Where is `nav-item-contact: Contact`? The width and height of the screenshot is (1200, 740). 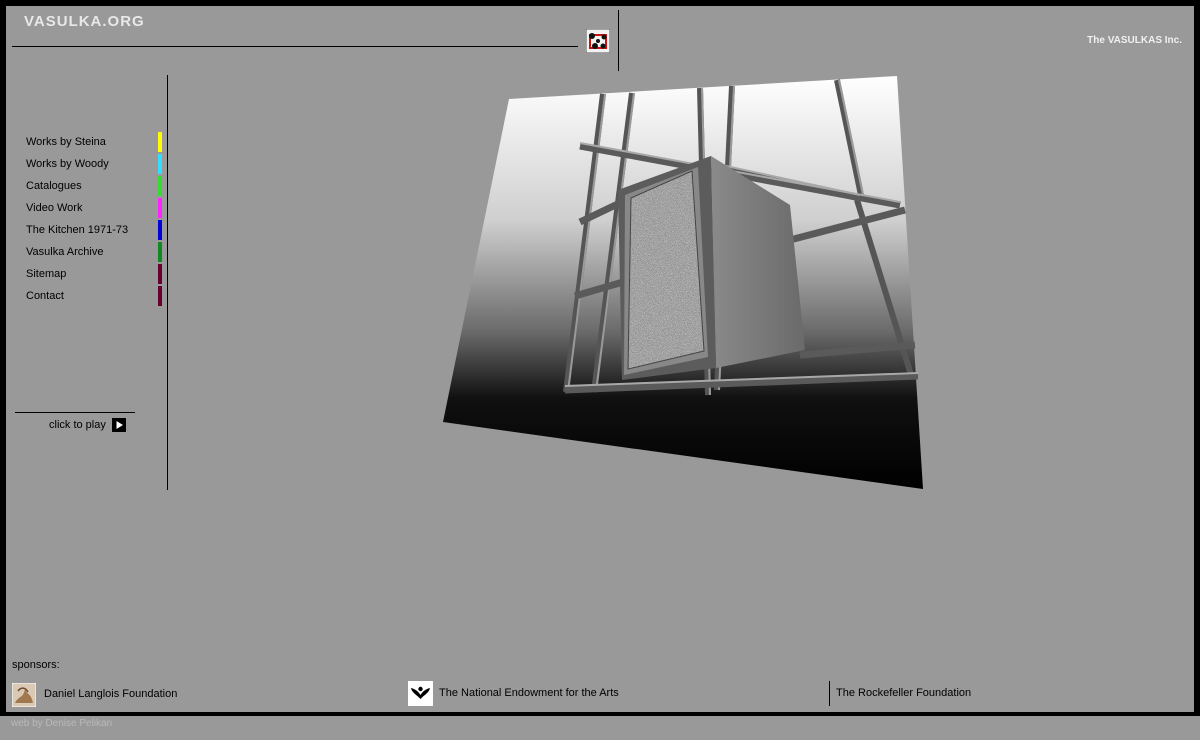 nav-item-contact: Contact is located at coordinates (96, 297).